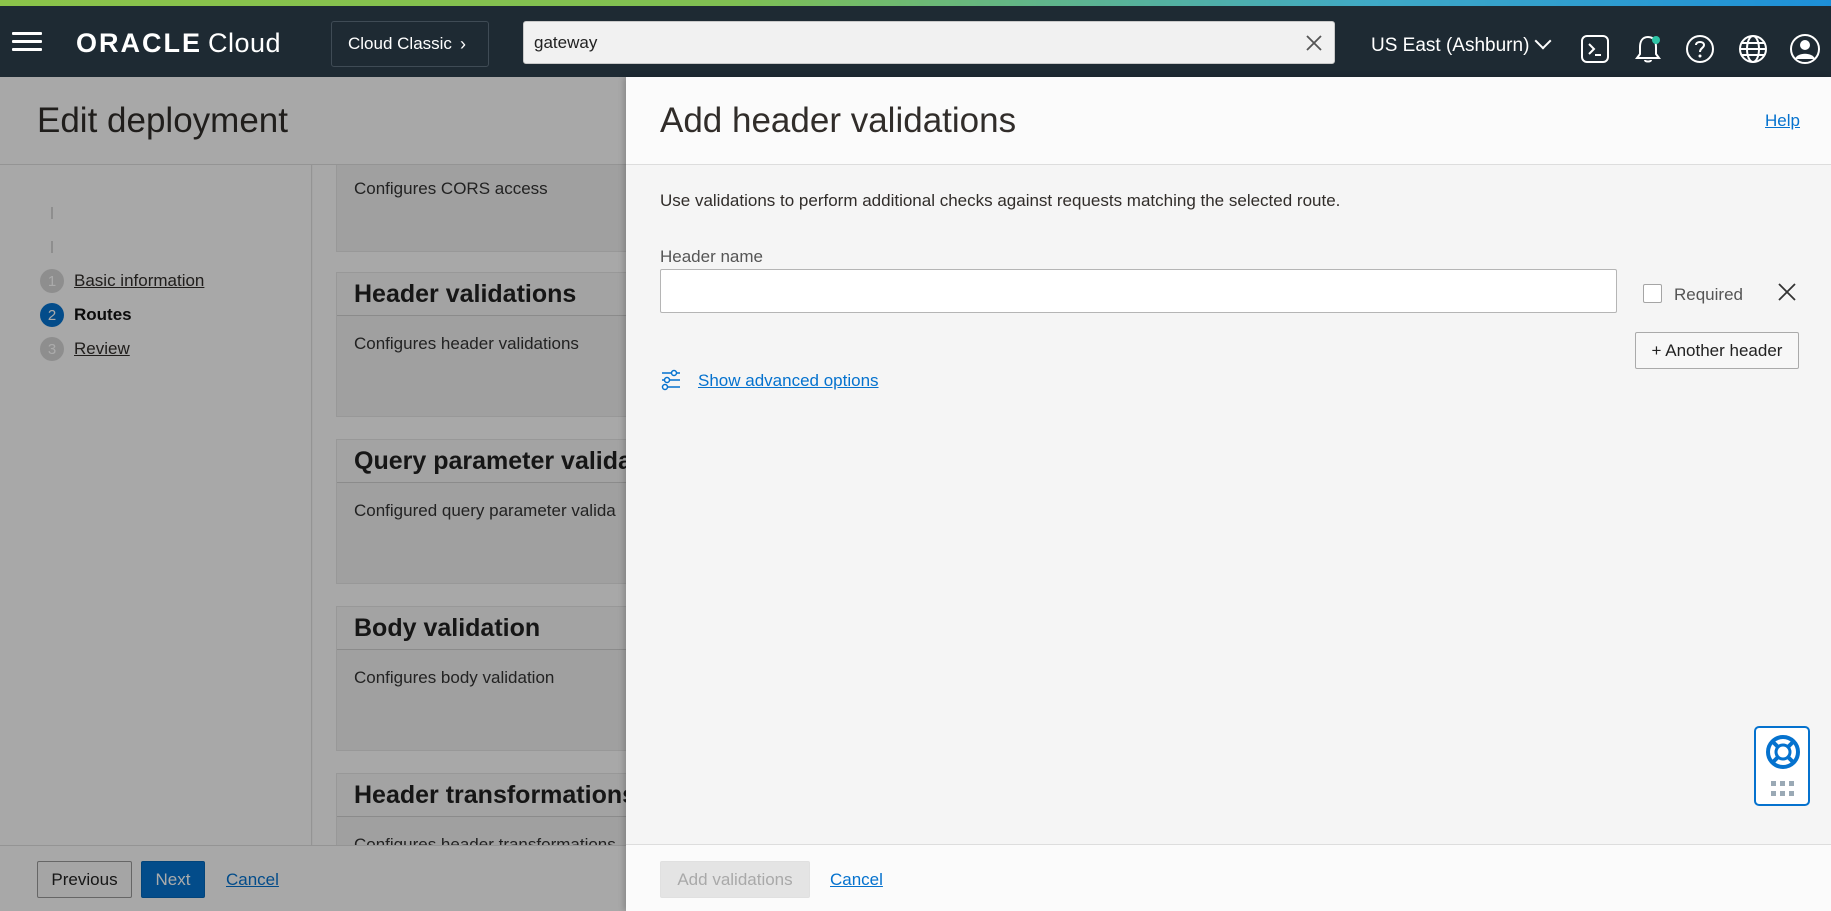 This screenshot has width=1831, height=911. What do you see at coordinates (27, 42) in the screenshot?
I see `menu-icon` at bounding box center [27, 42].